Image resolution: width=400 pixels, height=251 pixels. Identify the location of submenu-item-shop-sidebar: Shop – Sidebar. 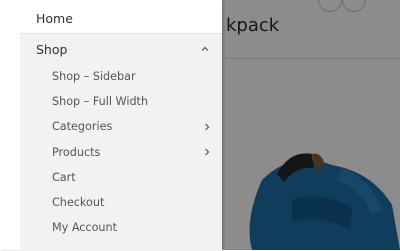
(121, 76).